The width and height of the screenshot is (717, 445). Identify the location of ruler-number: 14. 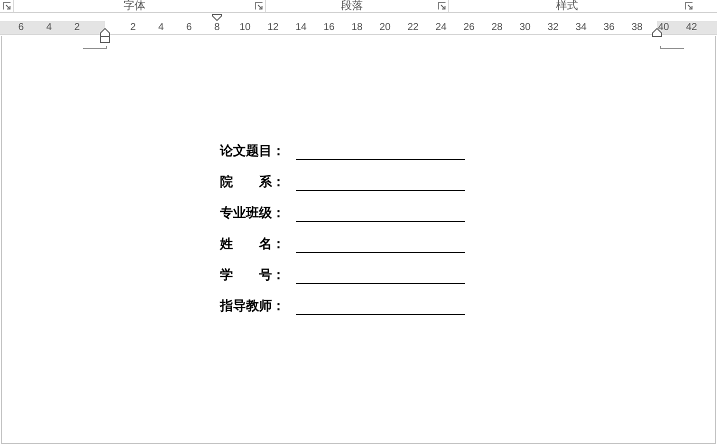
(301, 28).